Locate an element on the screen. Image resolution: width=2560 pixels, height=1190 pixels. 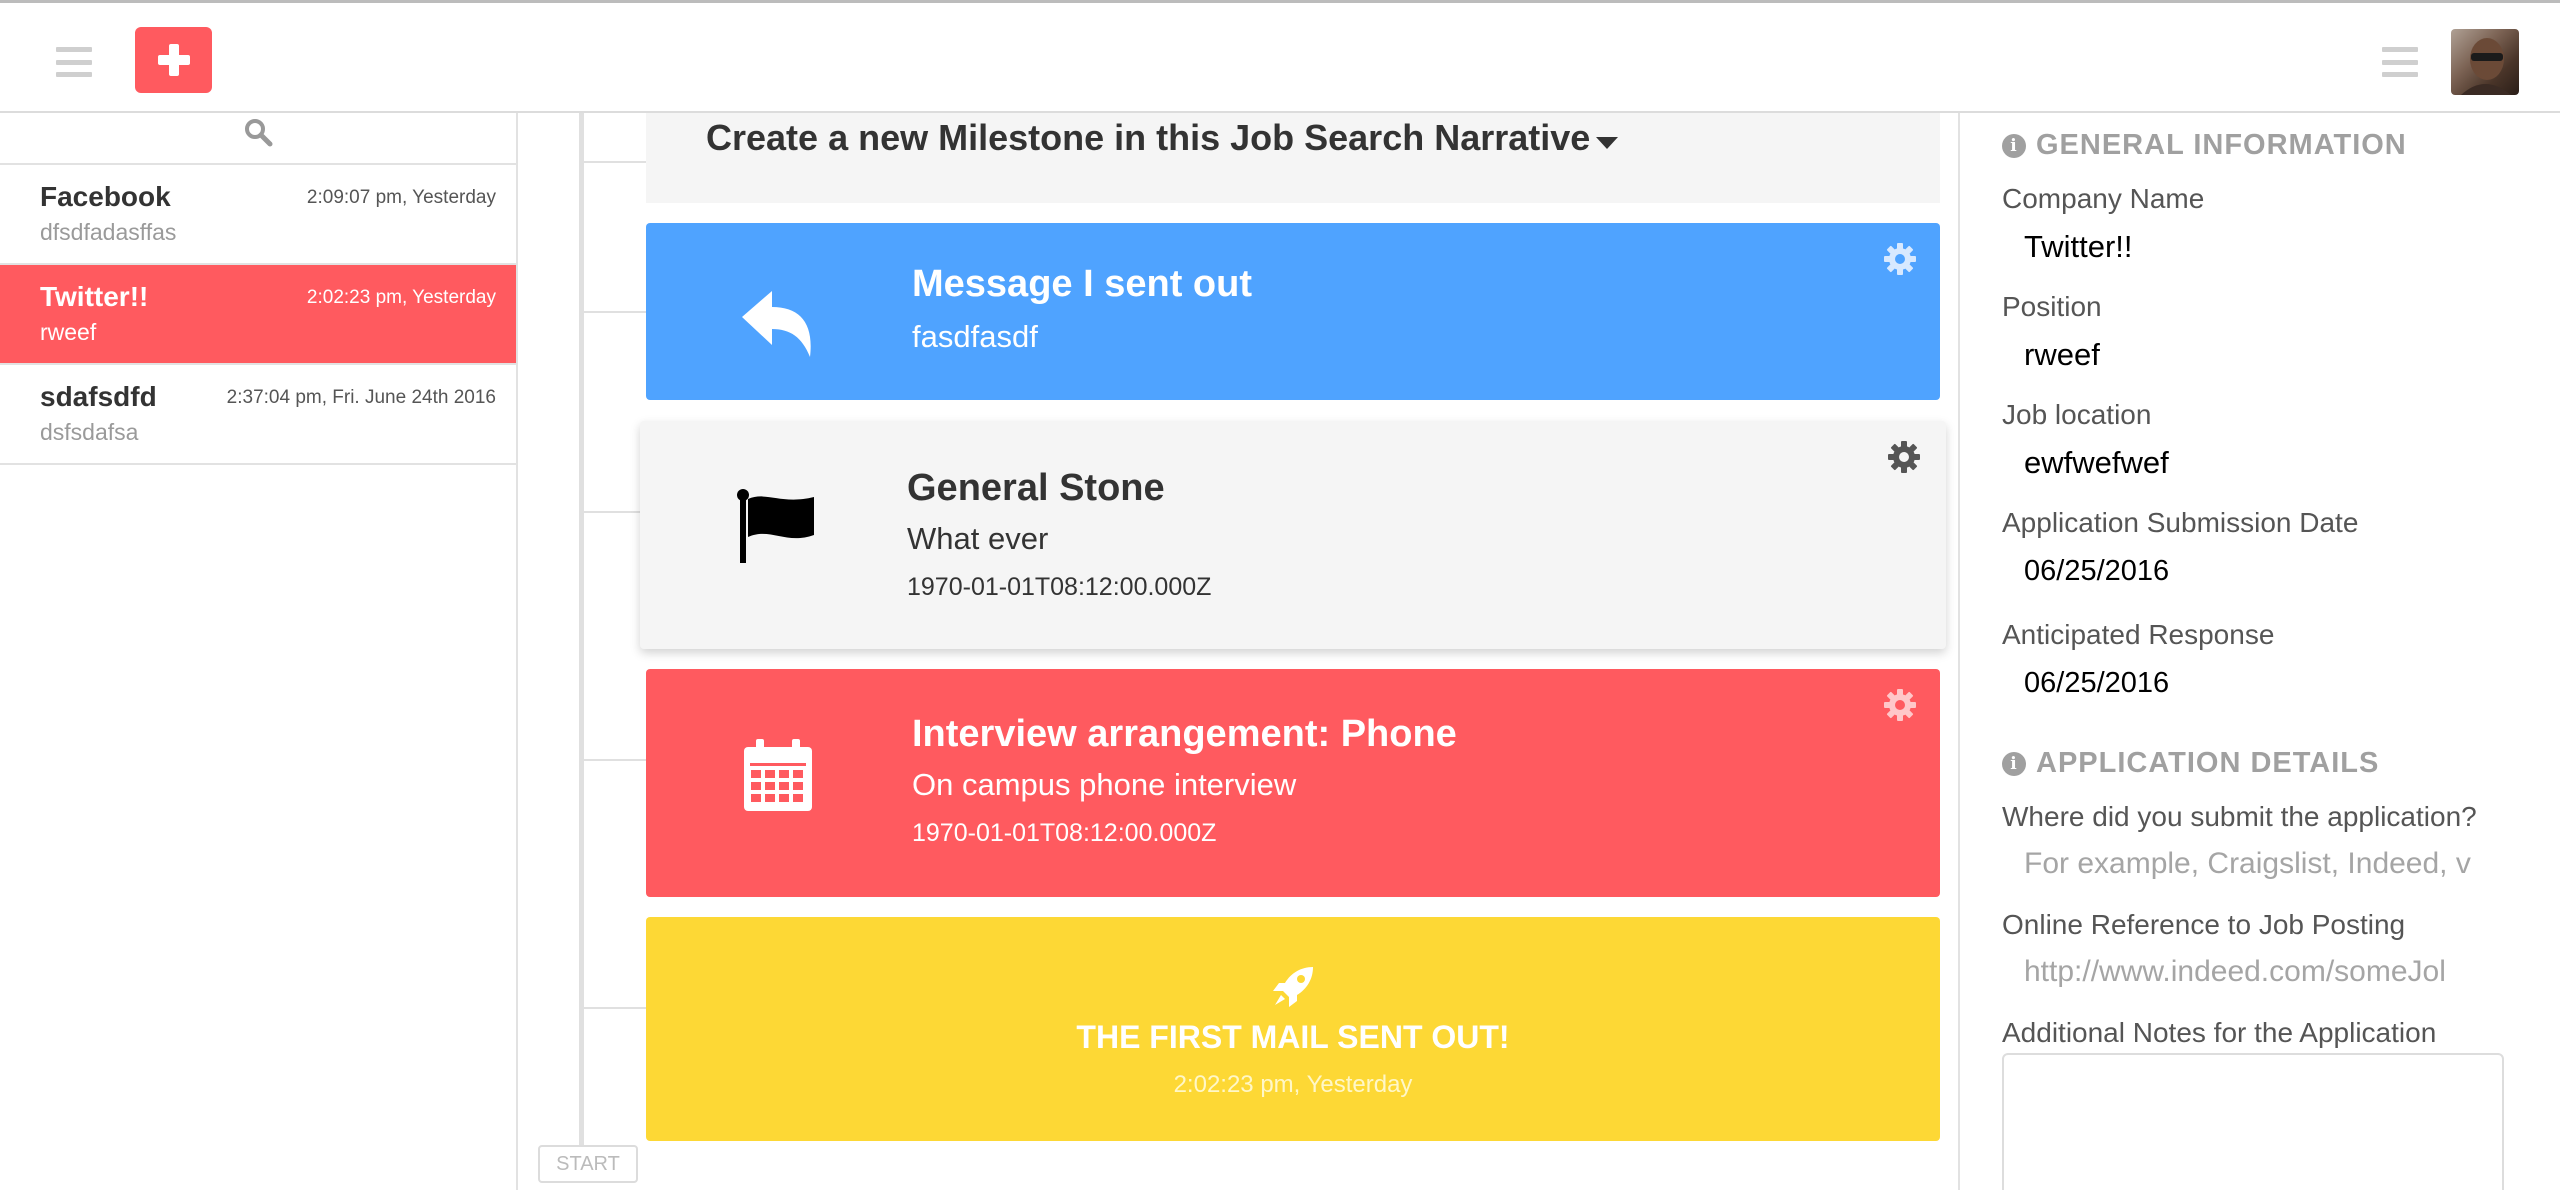
start-button: START is located at coordinates (588, 1164).